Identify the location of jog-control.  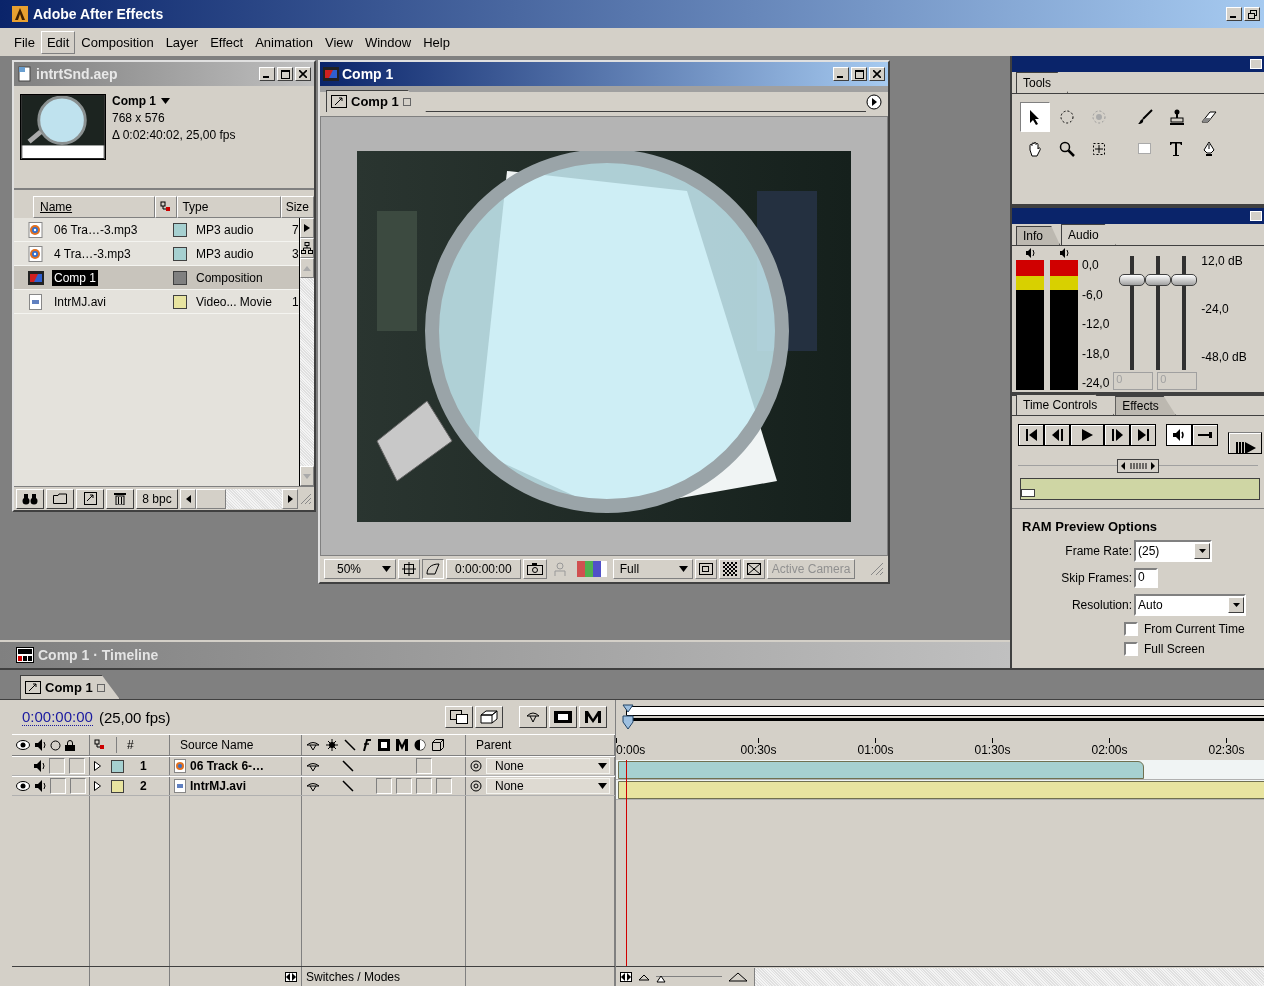
(1138, 466).